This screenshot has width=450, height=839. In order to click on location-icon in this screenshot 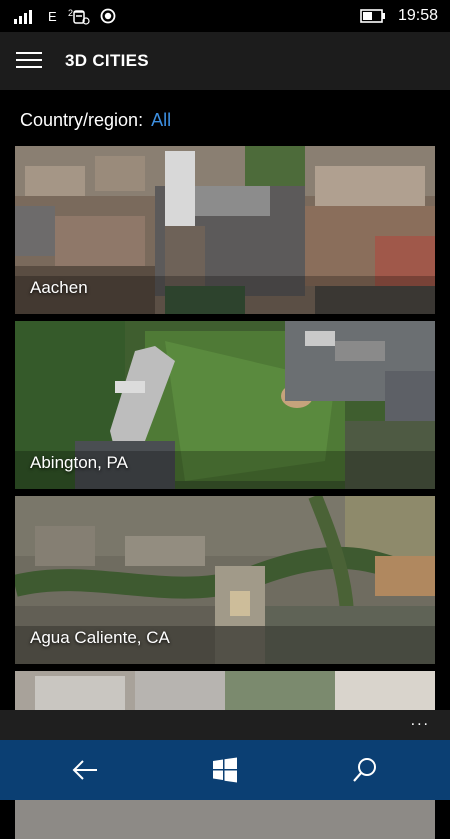, I will do `click(108, 16)`.